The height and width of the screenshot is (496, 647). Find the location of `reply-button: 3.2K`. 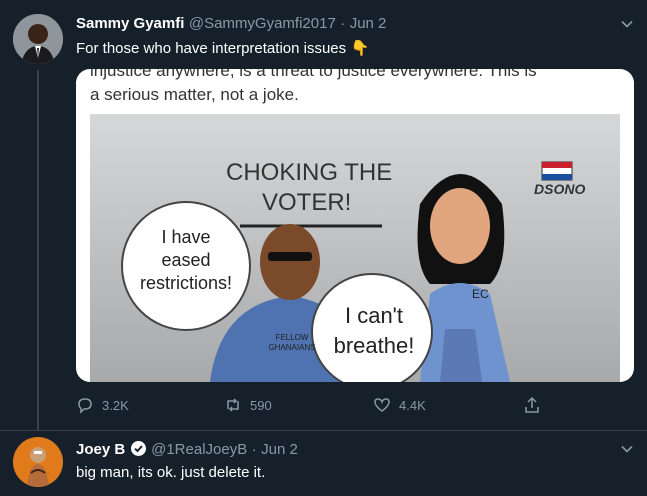

reply-button: 3.2K is located at coordinates (102, 405).